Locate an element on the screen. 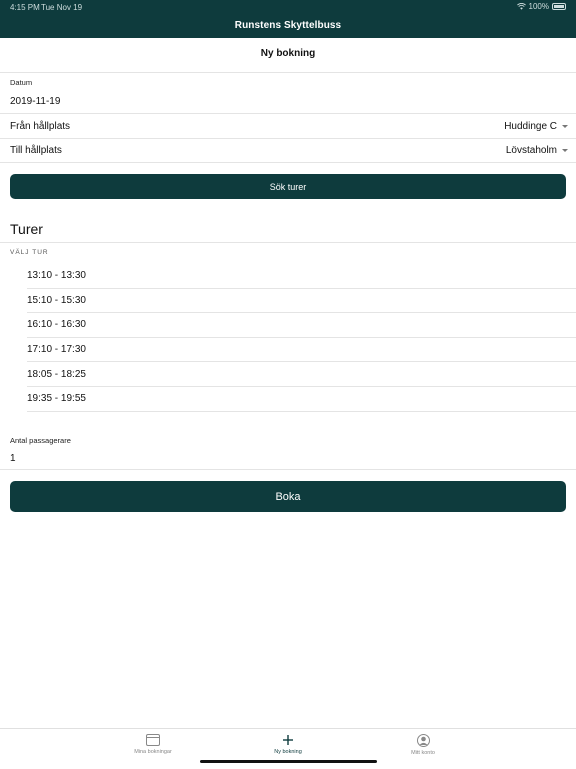 The width and height of the screenshot is (576, 769). wifi-icon is located at coordinates (521, 6).